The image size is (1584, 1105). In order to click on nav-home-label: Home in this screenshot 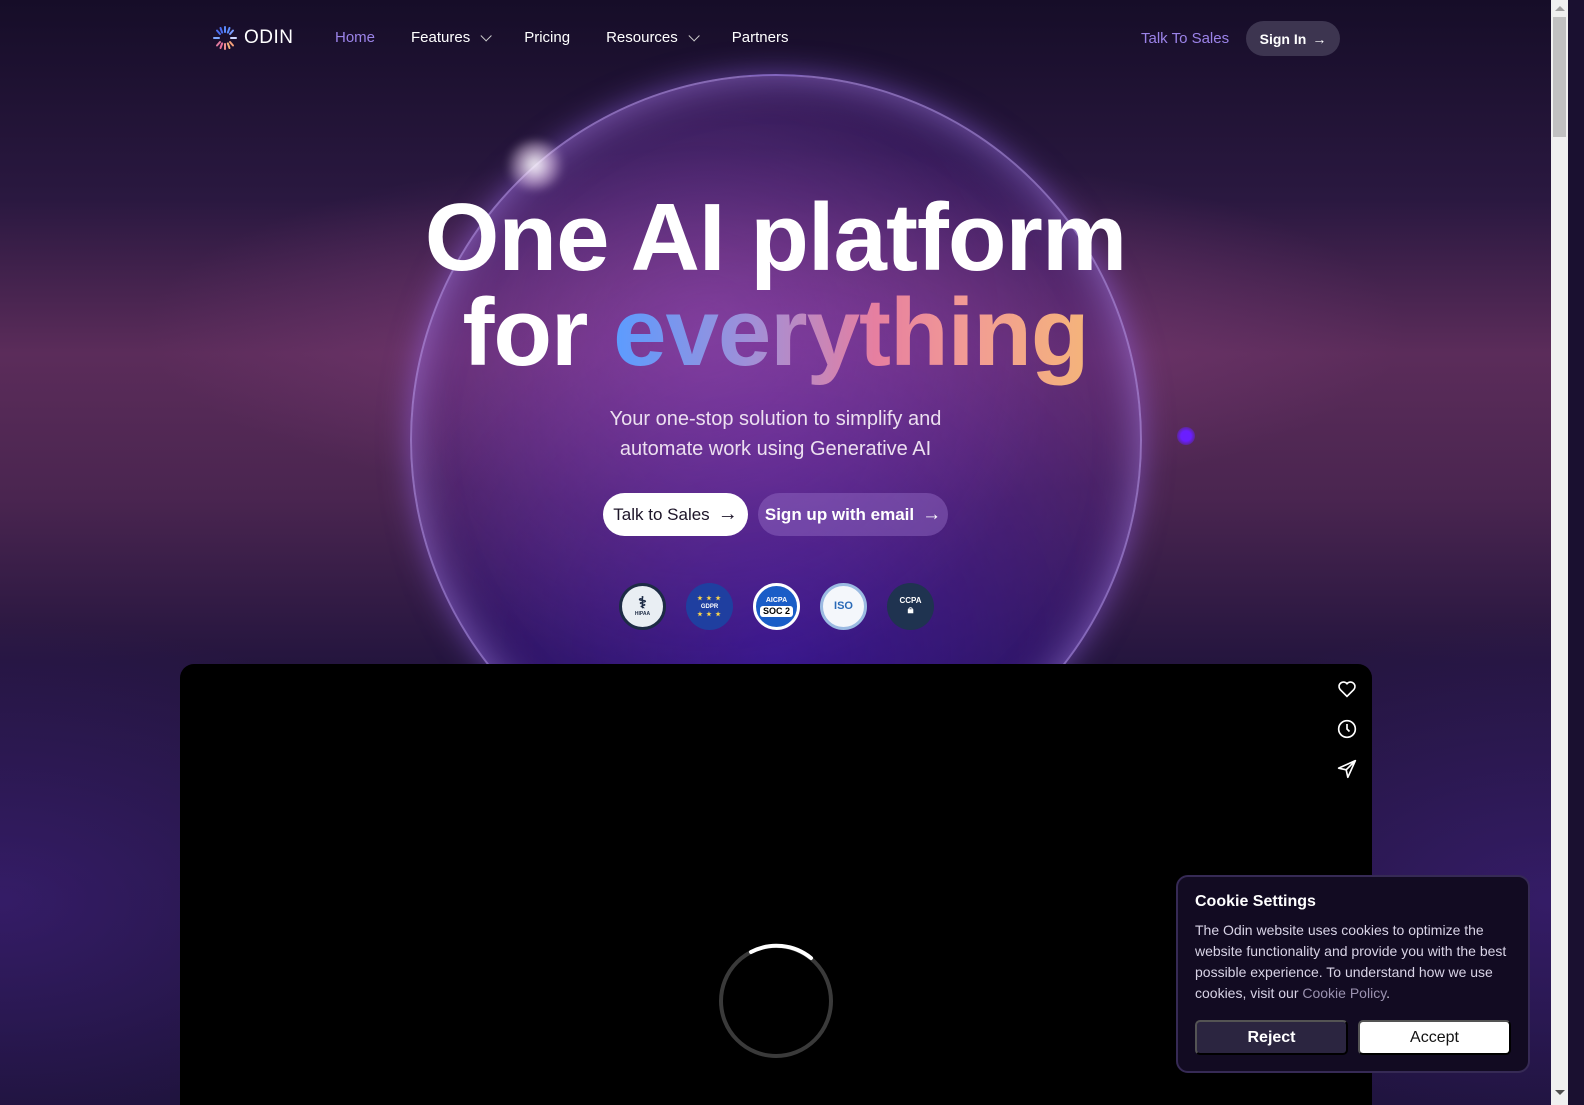, I will do `click(355, 37)`.